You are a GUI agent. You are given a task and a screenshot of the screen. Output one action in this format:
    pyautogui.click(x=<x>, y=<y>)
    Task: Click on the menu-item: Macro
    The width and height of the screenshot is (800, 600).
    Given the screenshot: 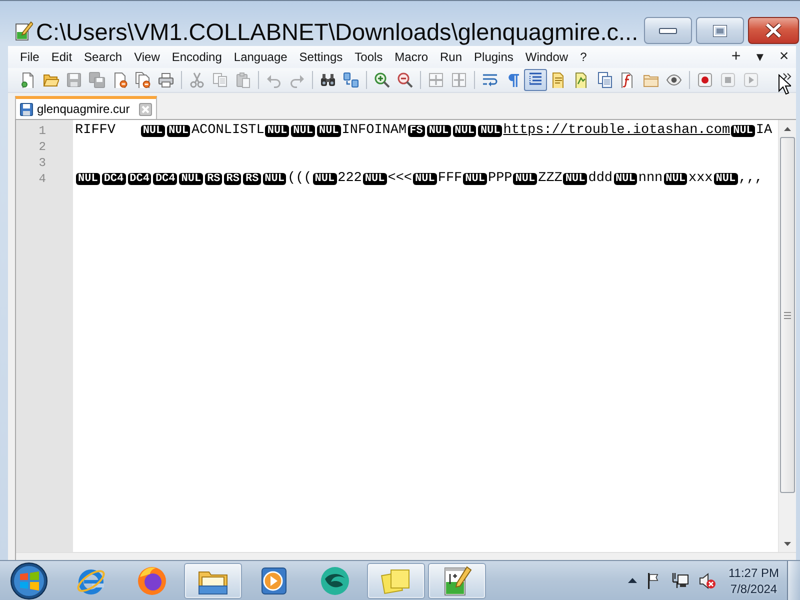 What is the action you would take?
    pyautogui.click(x=411, y=57)
    